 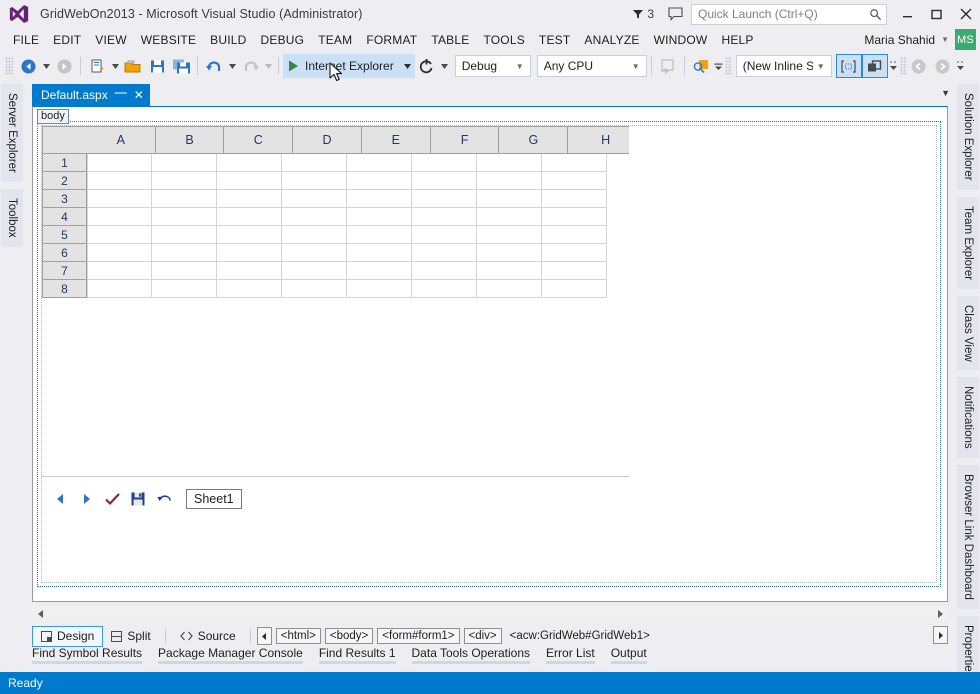 What do you see at coordinates (875, 14) in the screenshot?
I see `search-icon` at bounding box center [875, 14].